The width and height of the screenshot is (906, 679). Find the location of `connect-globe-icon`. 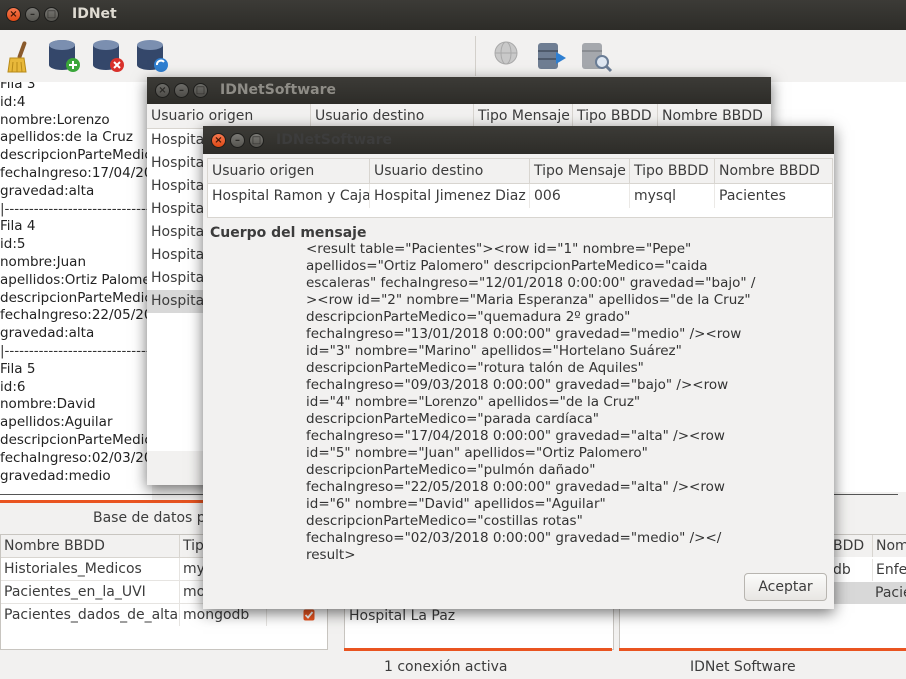

connect-globe-icon is located at coordinates (508, 56).